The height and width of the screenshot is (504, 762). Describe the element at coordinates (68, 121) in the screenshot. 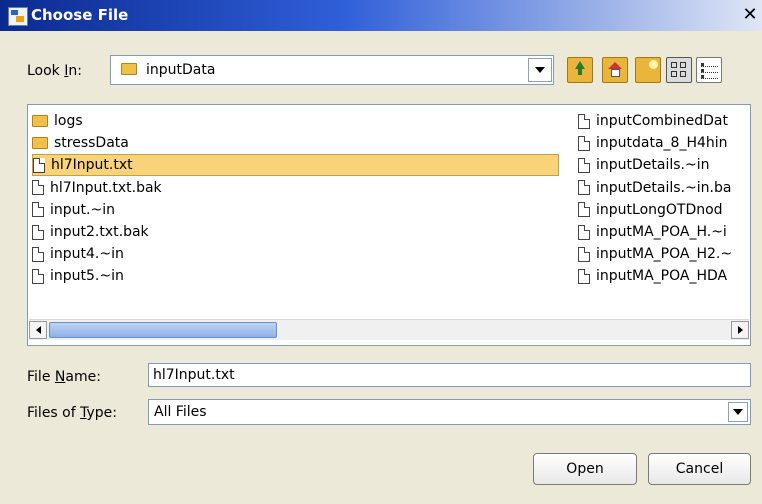

I see `list-item-label: logs` at that location.